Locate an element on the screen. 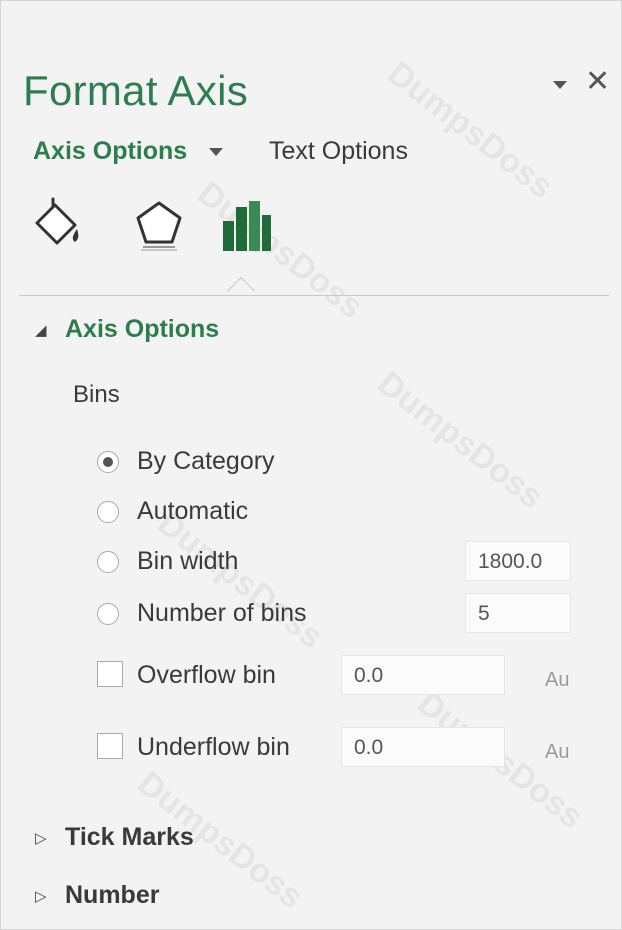 This screenshot has width=622, height=930. underflow-auto-button: Au is located at coordinates (558, 752).